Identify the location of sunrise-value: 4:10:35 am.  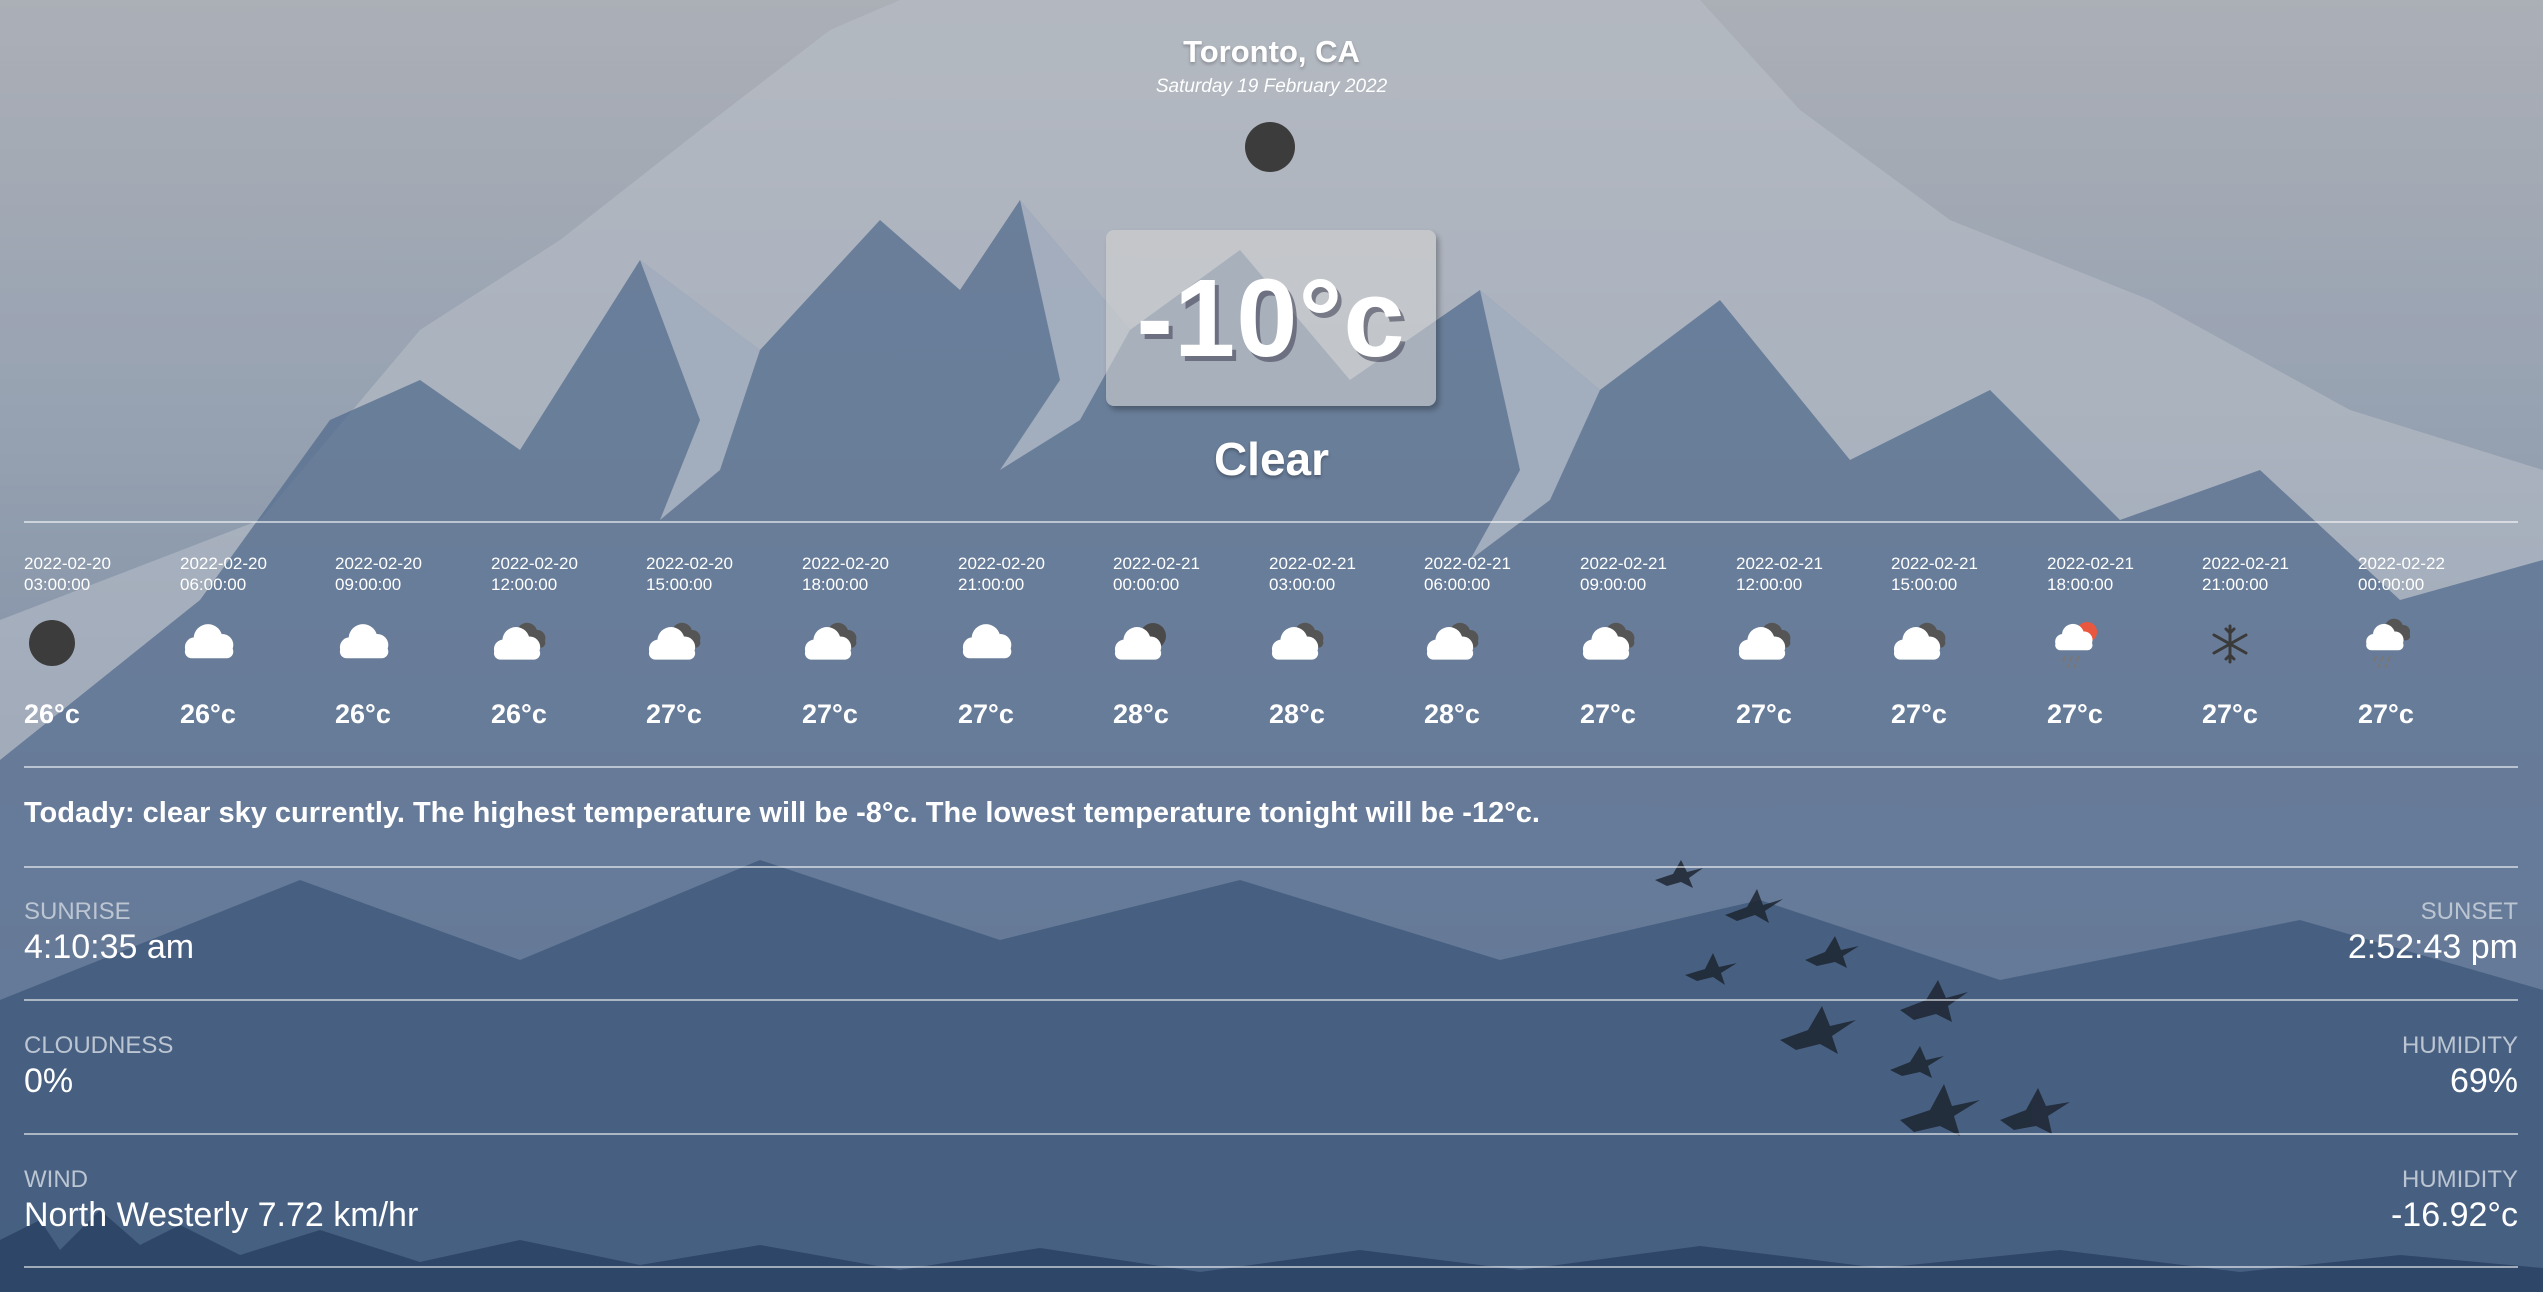
(109, 947).